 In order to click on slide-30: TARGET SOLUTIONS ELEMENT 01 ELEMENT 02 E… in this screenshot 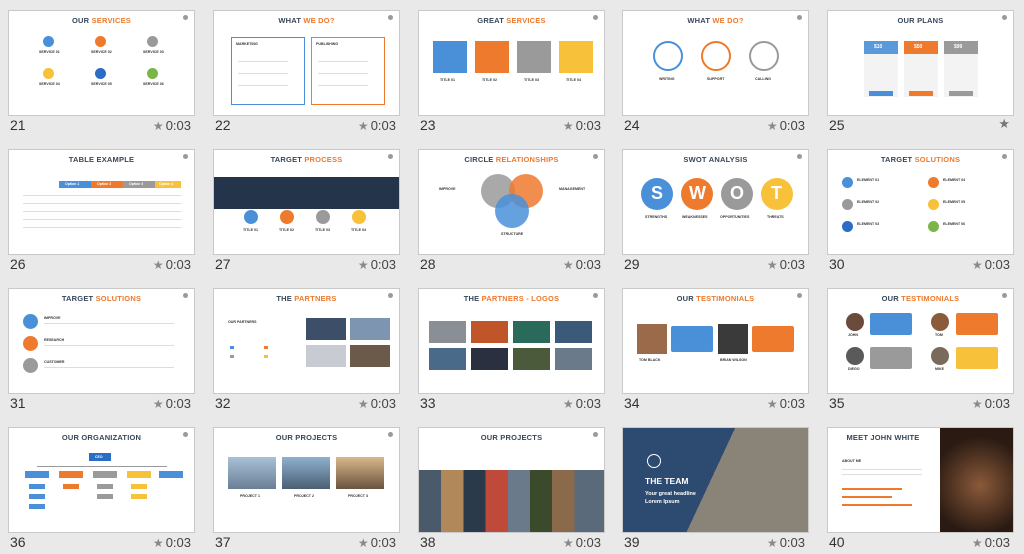, I will do `click(920, 212)`.